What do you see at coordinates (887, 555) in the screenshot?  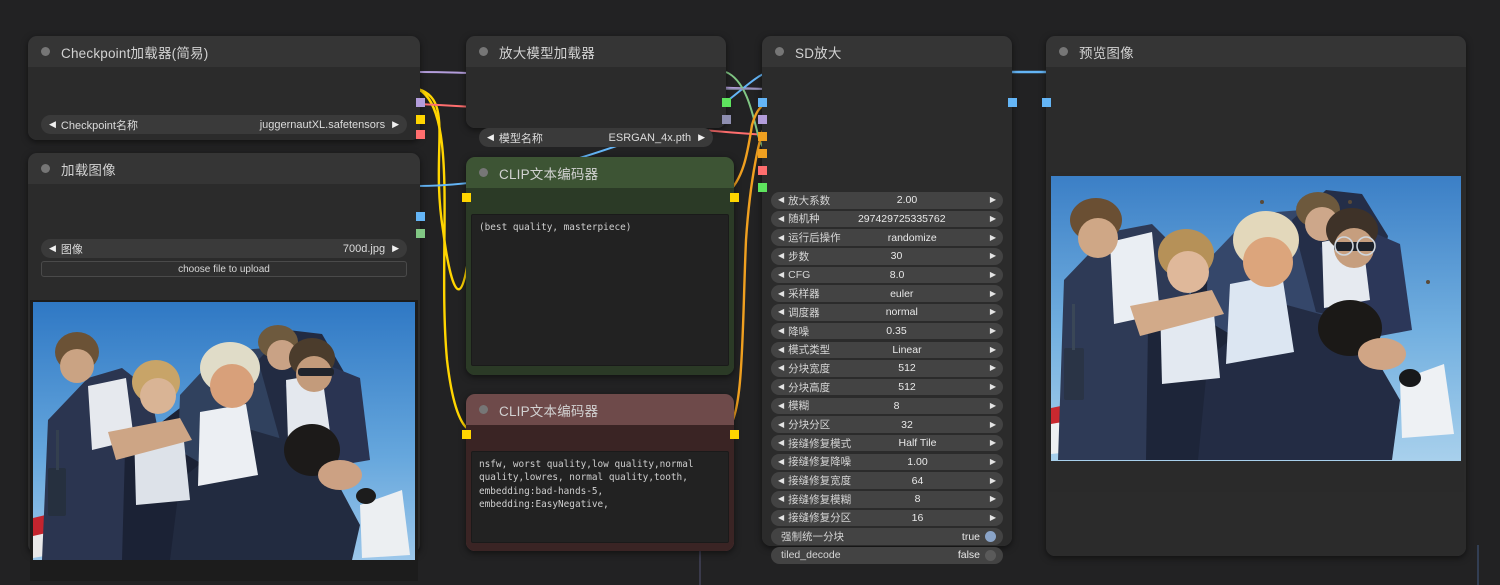 I see `widget-row-19: tiled_decode false` at bounding box center [887, 555].